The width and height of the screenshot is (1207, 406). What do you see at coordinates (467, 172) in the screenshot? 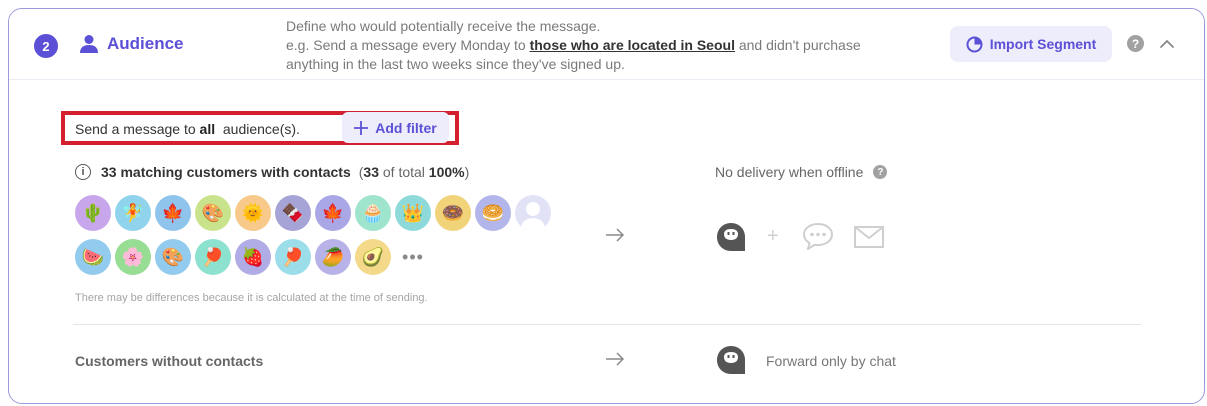
I see `matching-total-close: )` at bounding box center [467, 172].